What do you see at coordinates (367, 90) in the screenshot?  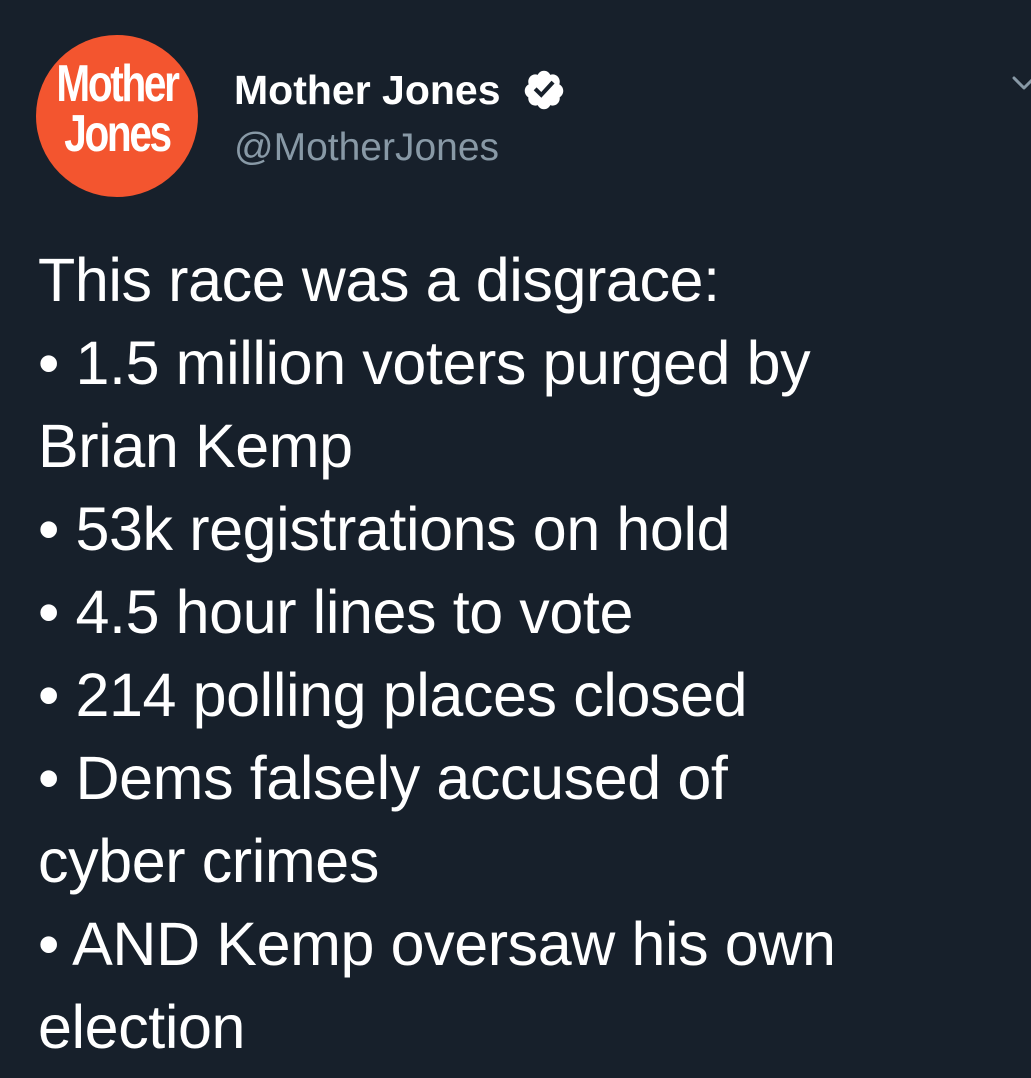 I see `author-name: Mother Jones` at bounding box center [367, 90].